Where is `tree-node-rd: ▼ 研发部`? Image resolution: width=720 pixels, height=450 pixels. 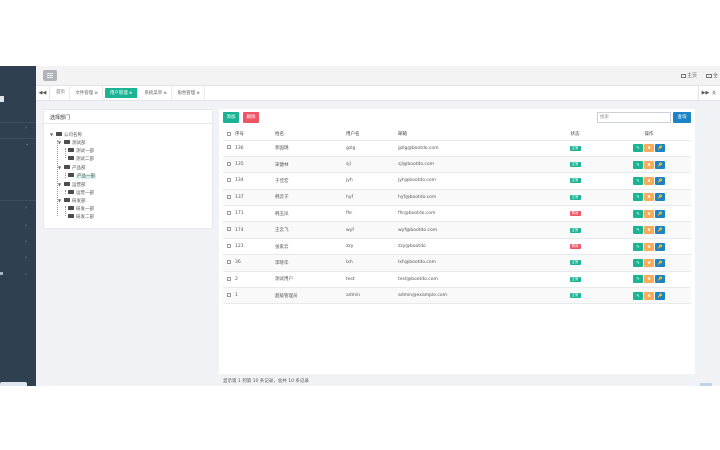
tree-node-rd: ▼ 研发部 is located at coordinates (72, 201).